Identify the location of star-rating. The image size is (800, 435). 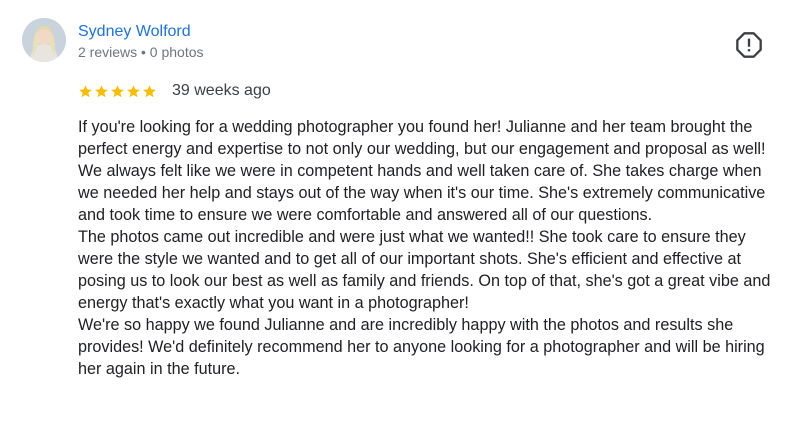
(117, 91).